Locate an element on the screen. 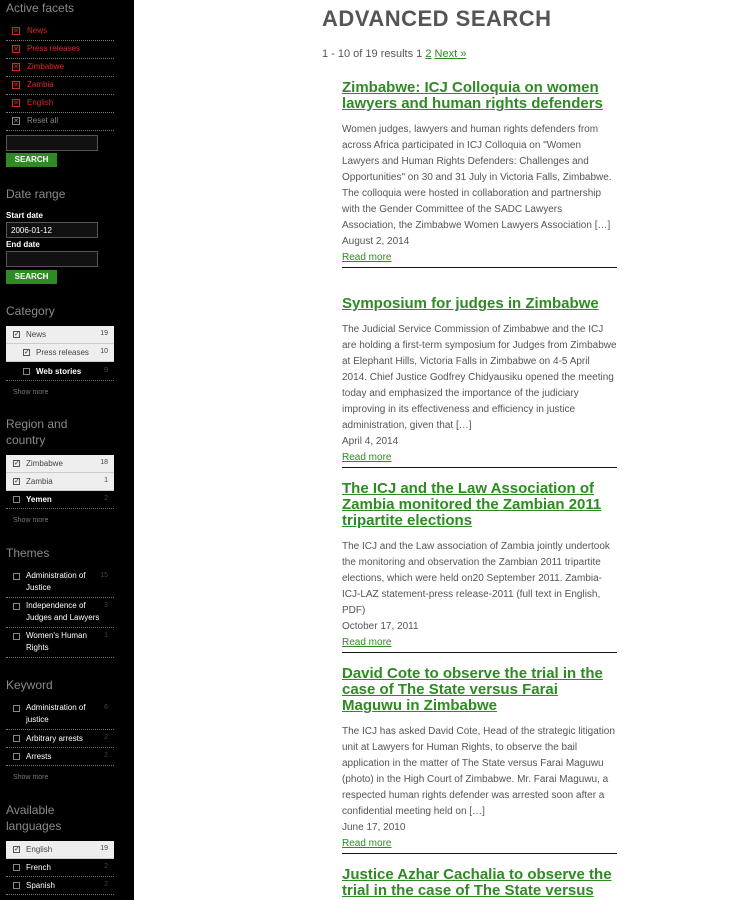 This screenshot has height=900, width=732. option-label: News is located at coordinates (36, 334).